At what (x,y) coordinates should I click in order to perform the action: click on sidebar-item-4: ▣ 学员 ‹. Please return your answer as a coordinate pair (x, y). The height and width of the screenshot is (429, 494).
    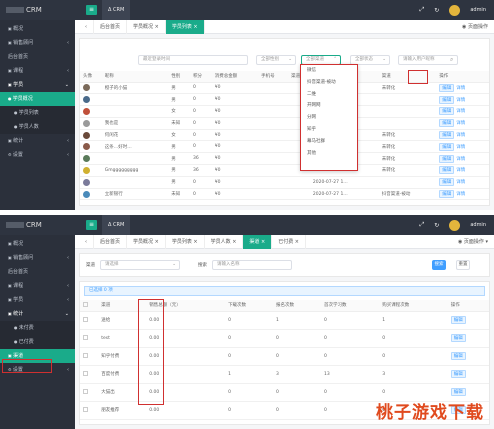
    Looking at the image, I should click on (37, 300).